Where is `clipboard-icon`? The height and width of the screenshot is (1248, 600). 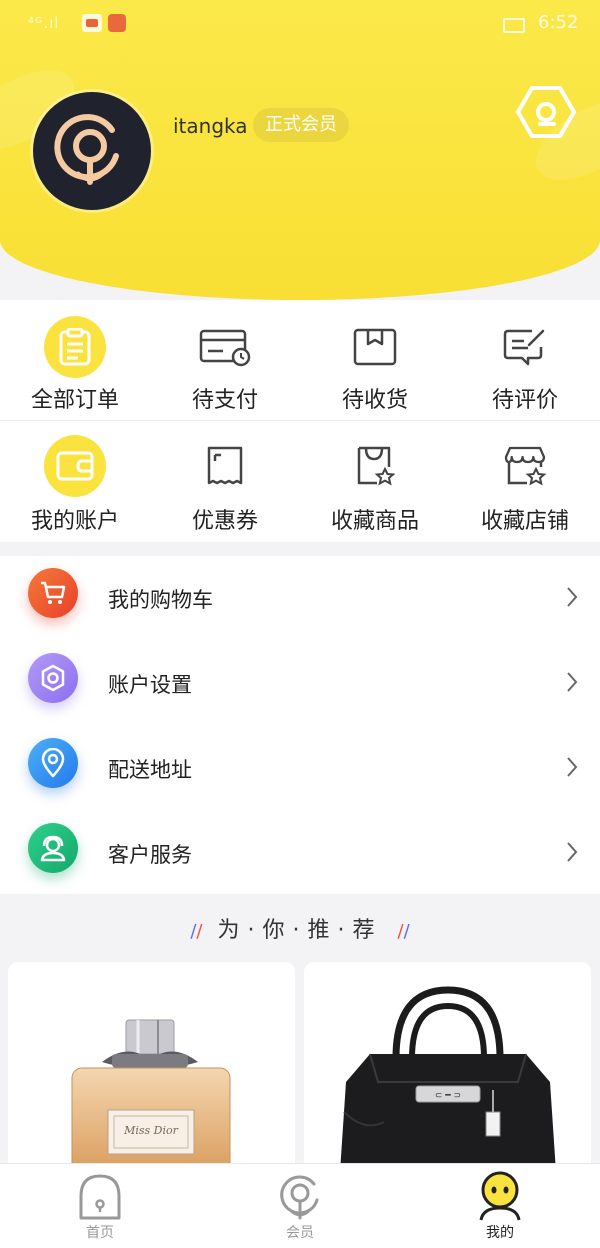
clipboard-icon is located at coordinates (75, 347).